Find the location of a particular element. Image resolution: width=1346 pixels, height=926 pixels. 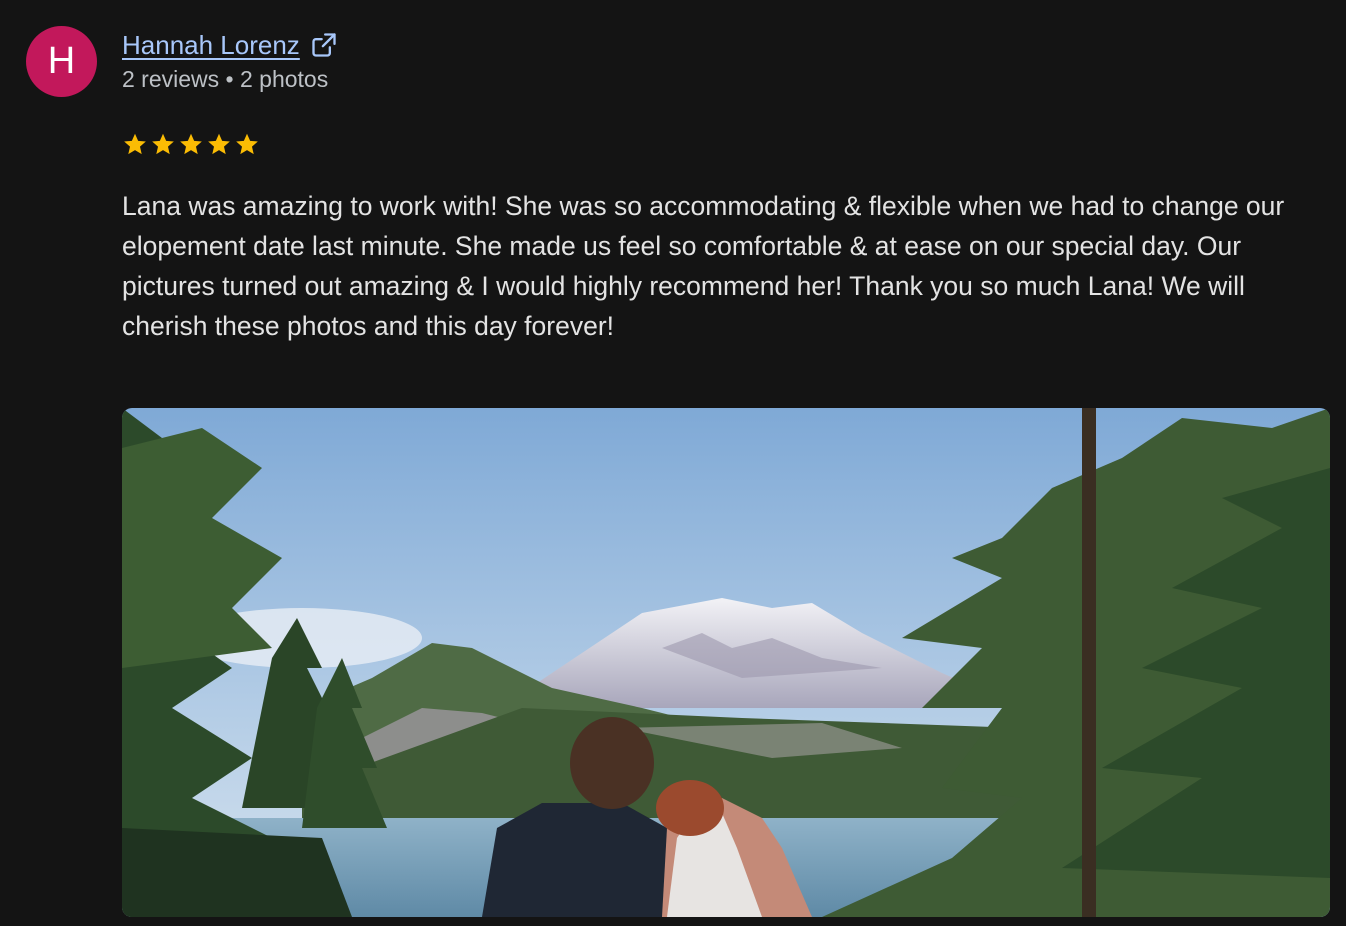

reviewer-name-link: Hannah Lorenz is located at coordinates (211, 45).